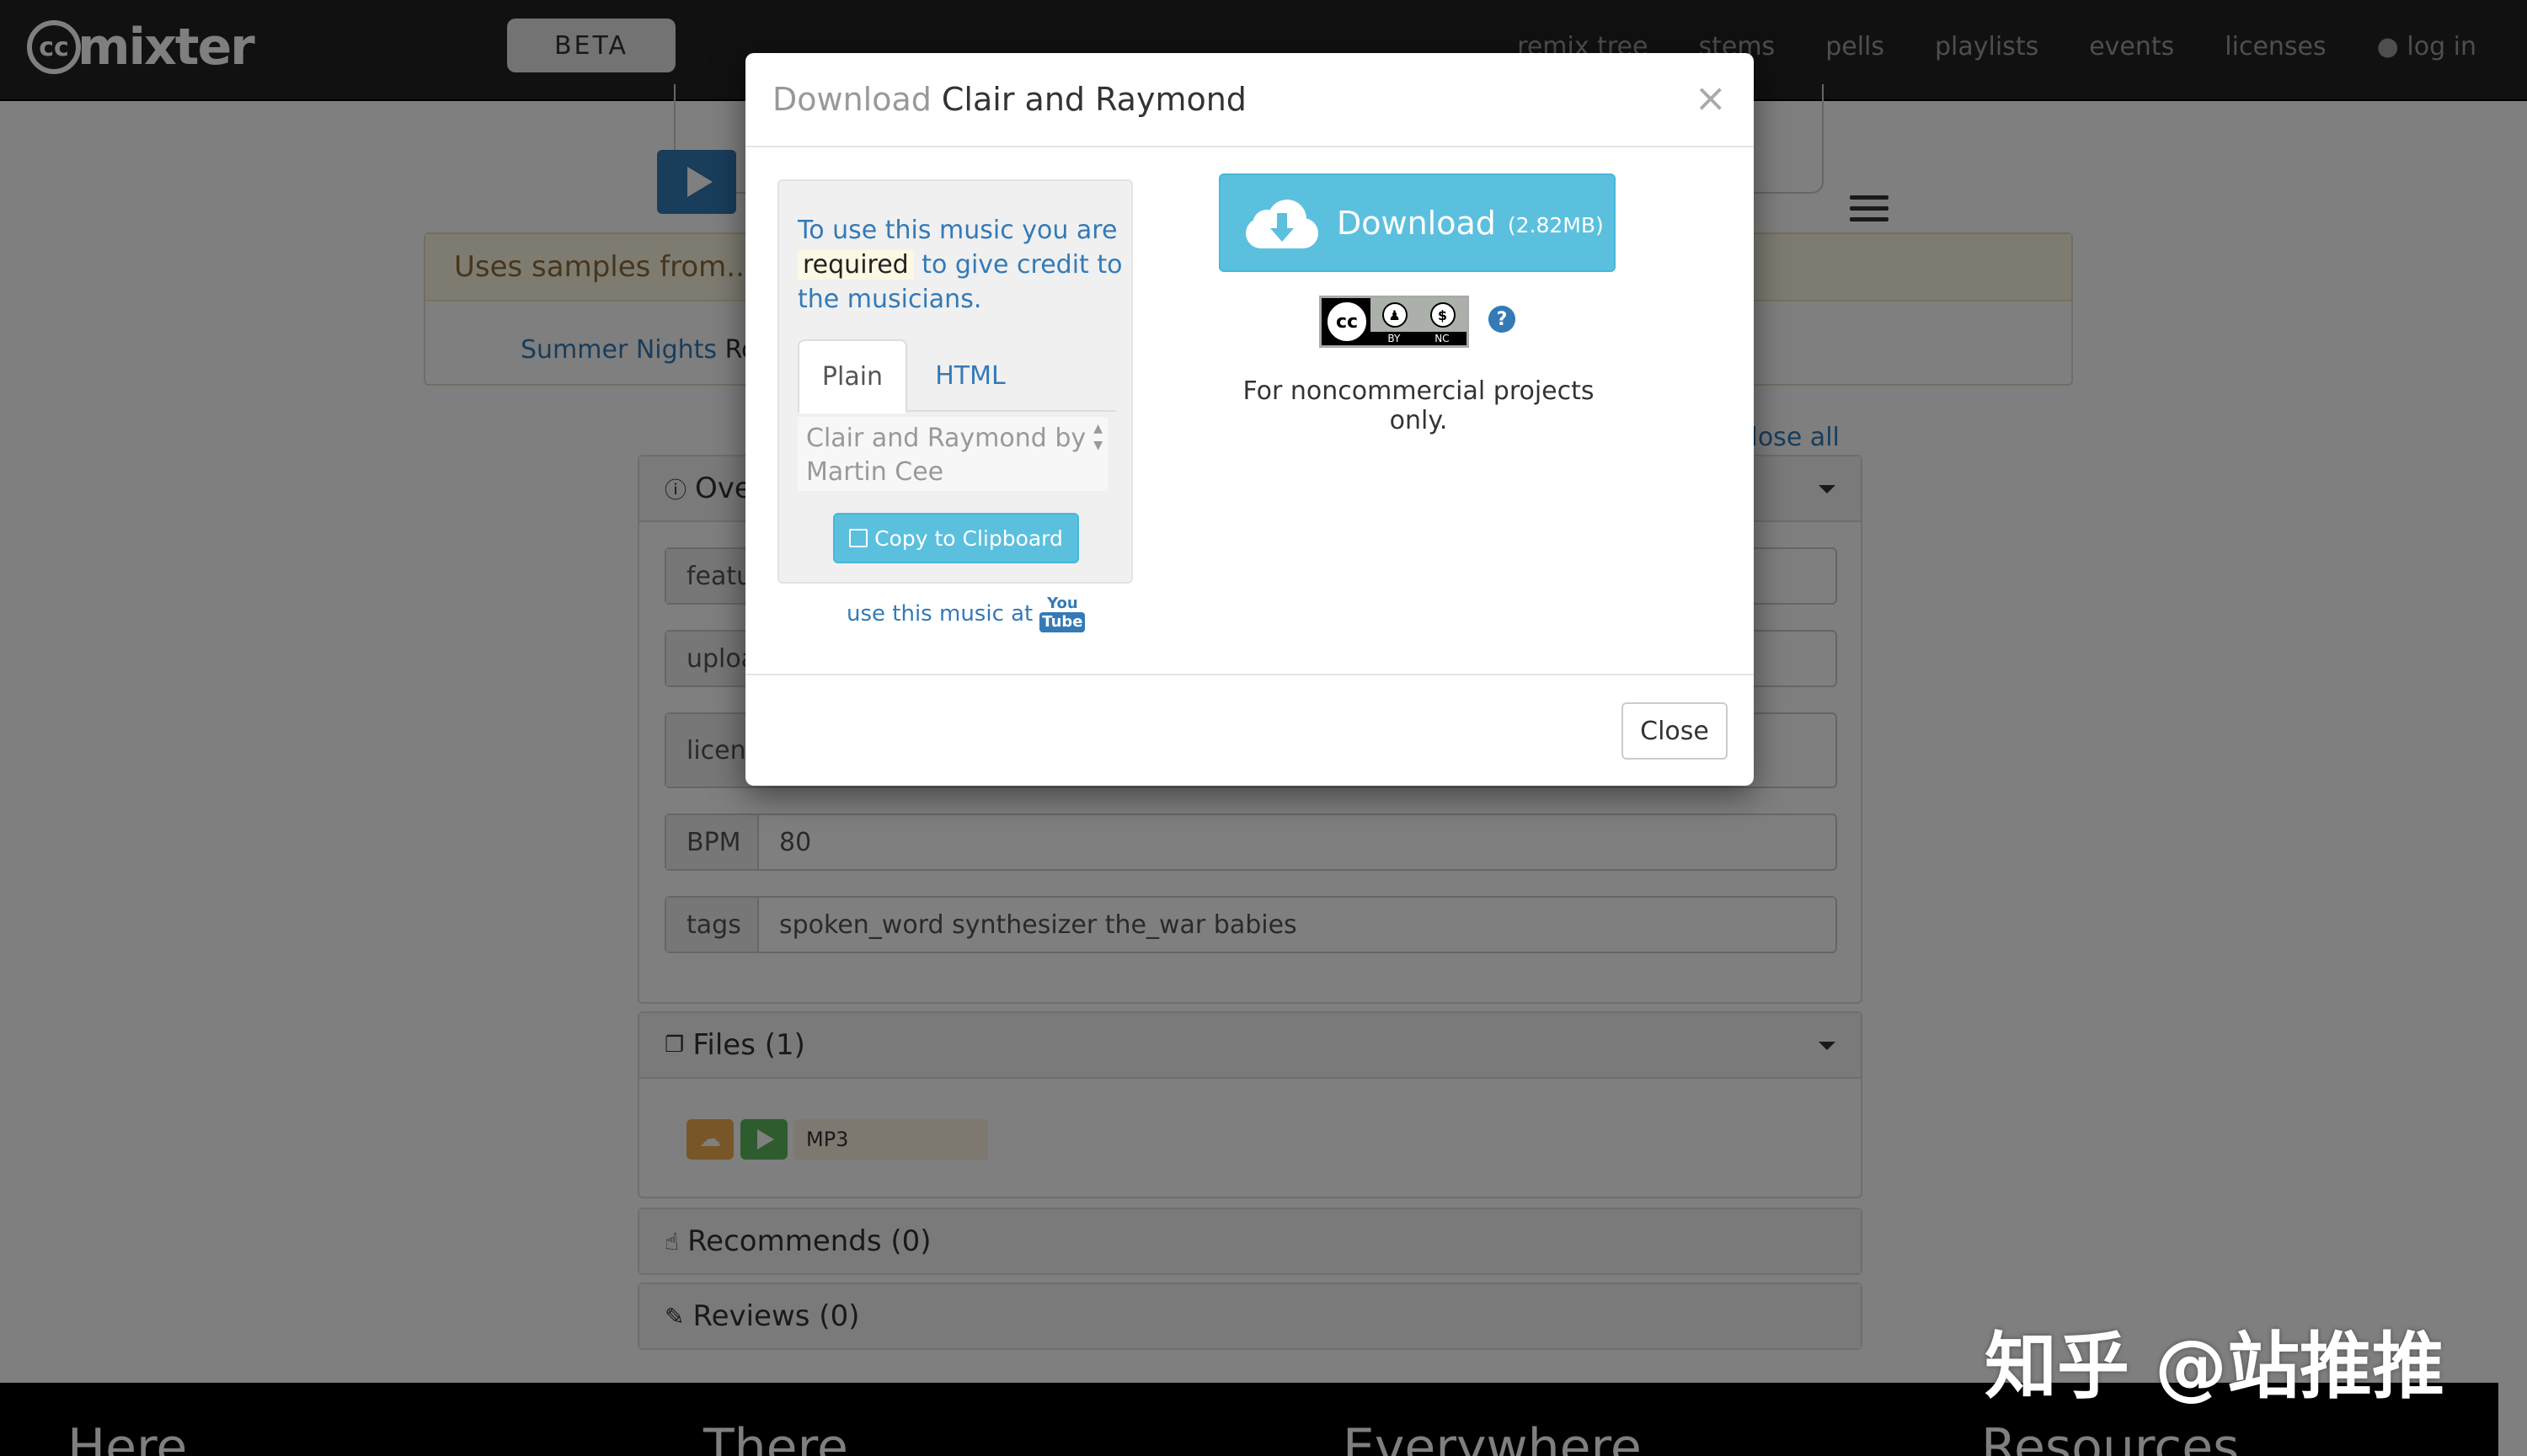 This screenshot has height=1456, width=2527. Describe the element at coordinates (1674, 731) in the screenshot. I see `close-button: Close` at that location.